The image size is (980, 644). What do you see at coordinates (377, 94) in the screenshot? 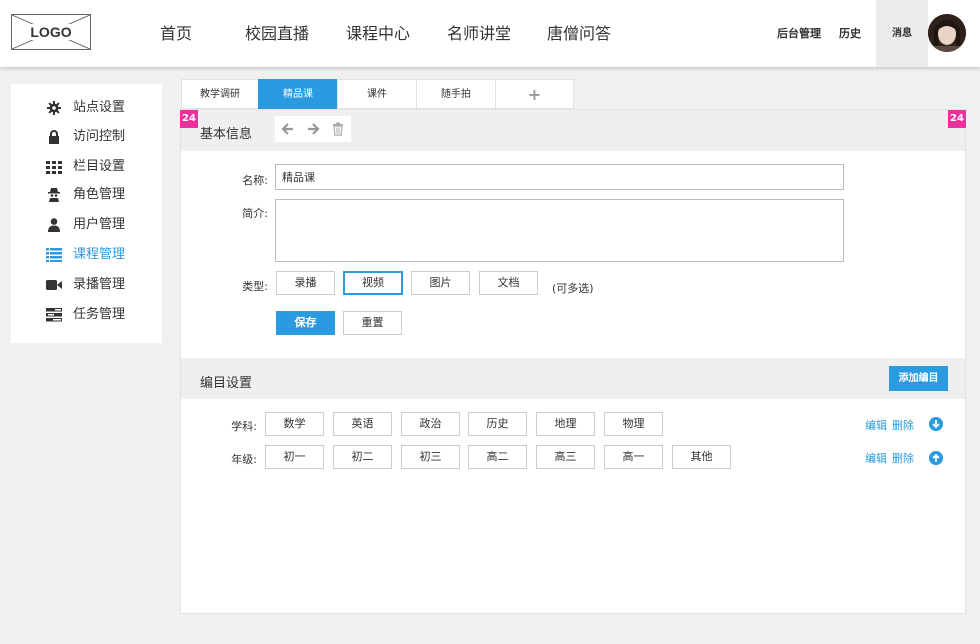
I see `tab-courseware: 课件` at bounding box center [377, 94].